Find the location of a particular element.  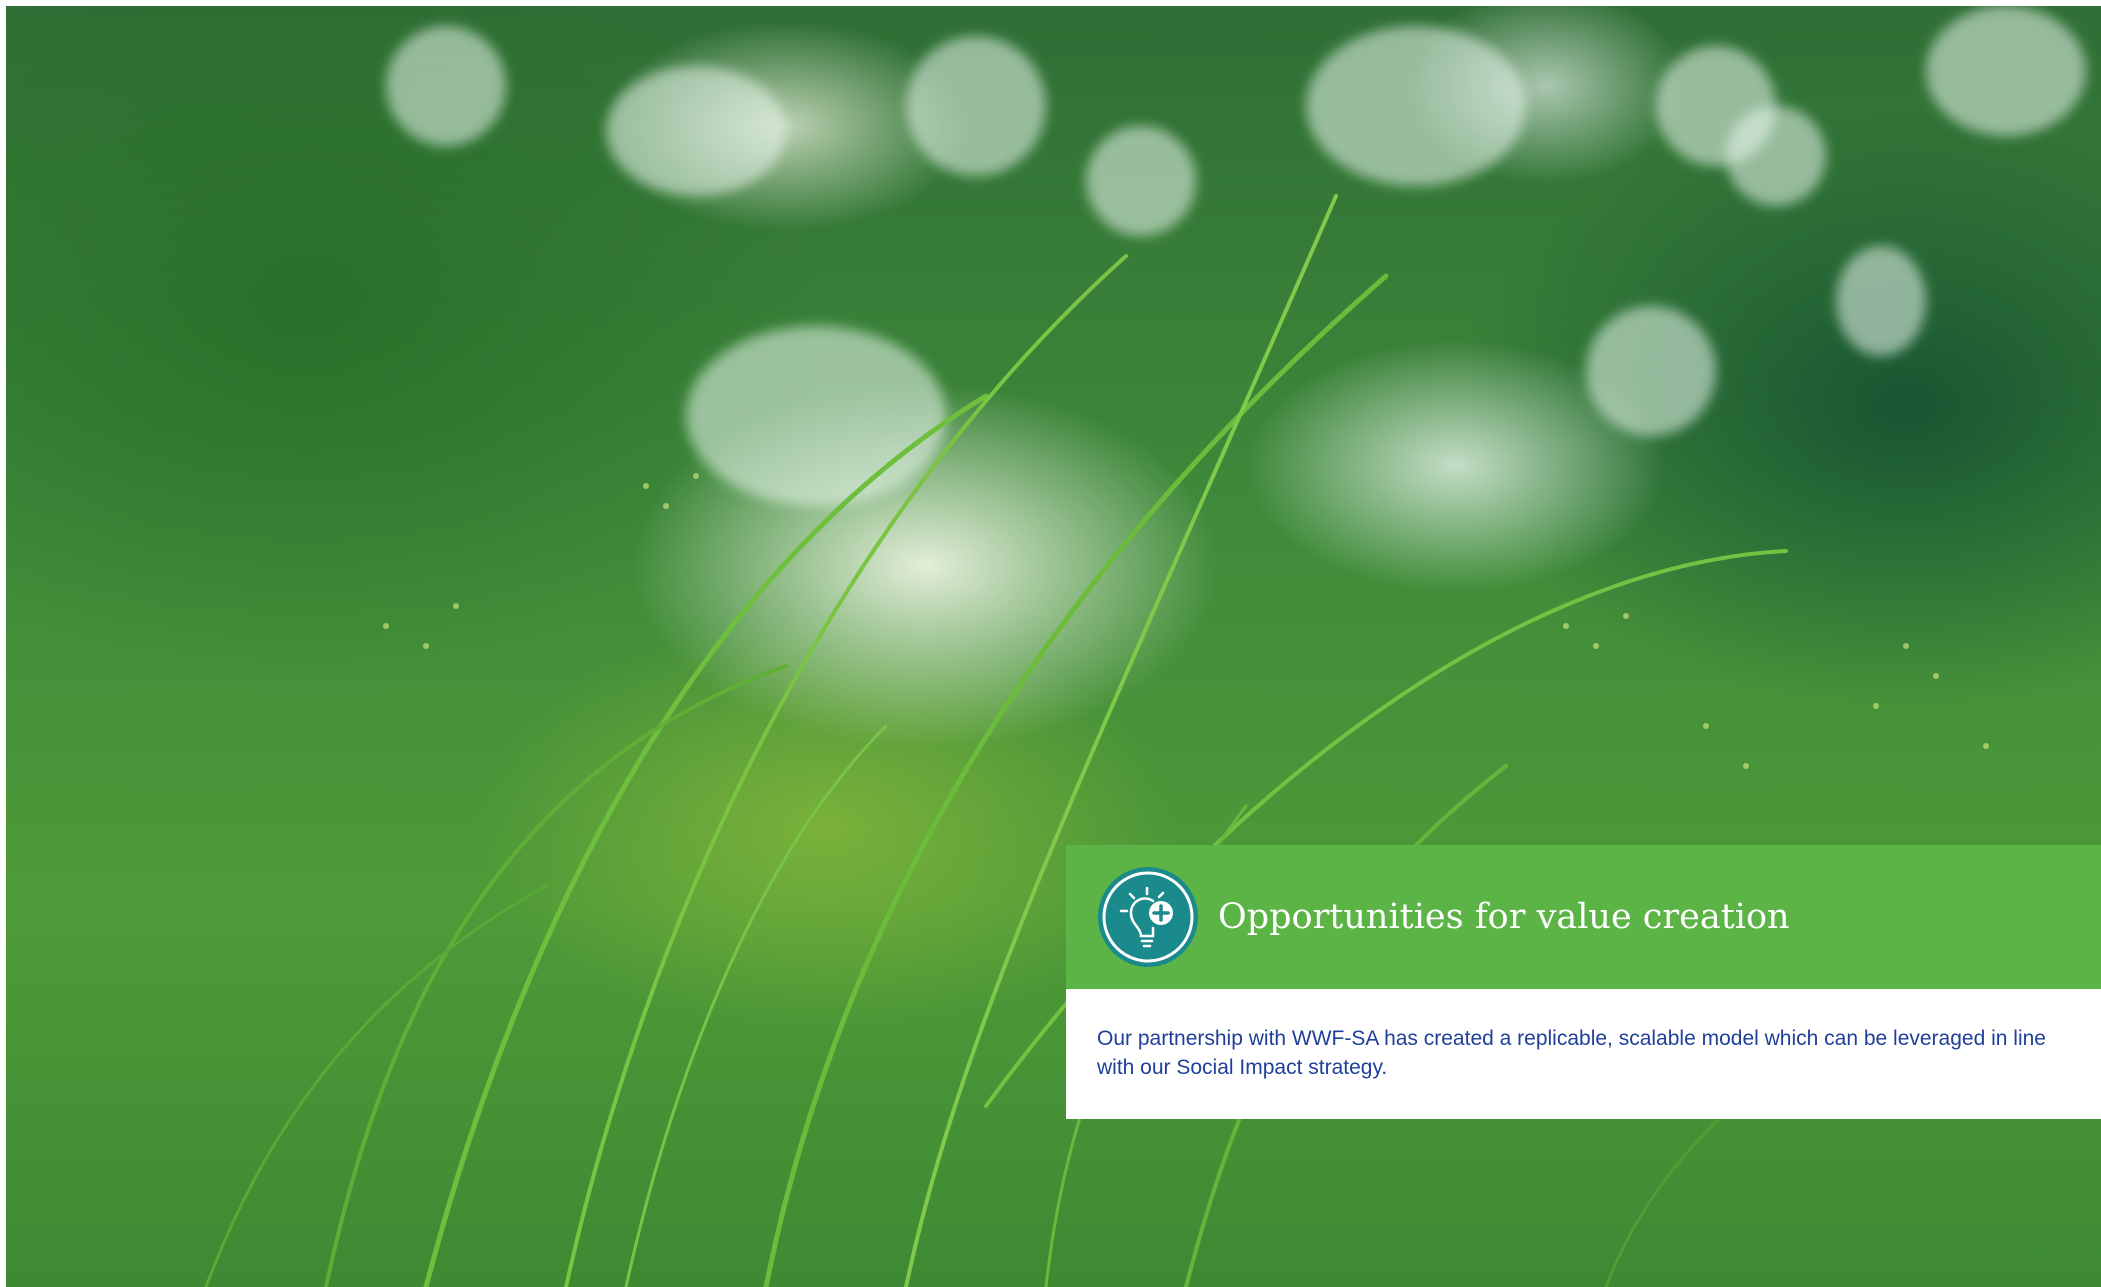

callout-title-band: Opportunities for value creation is located at coordinates (1583, 917).